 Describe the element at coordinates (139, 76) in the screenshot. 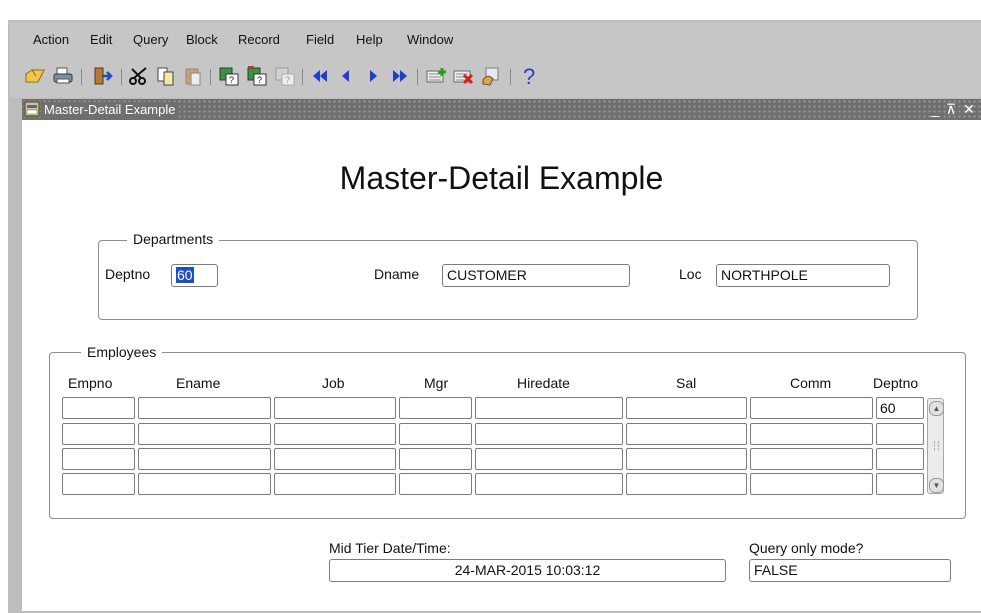

I see `cut-icon` at that location.